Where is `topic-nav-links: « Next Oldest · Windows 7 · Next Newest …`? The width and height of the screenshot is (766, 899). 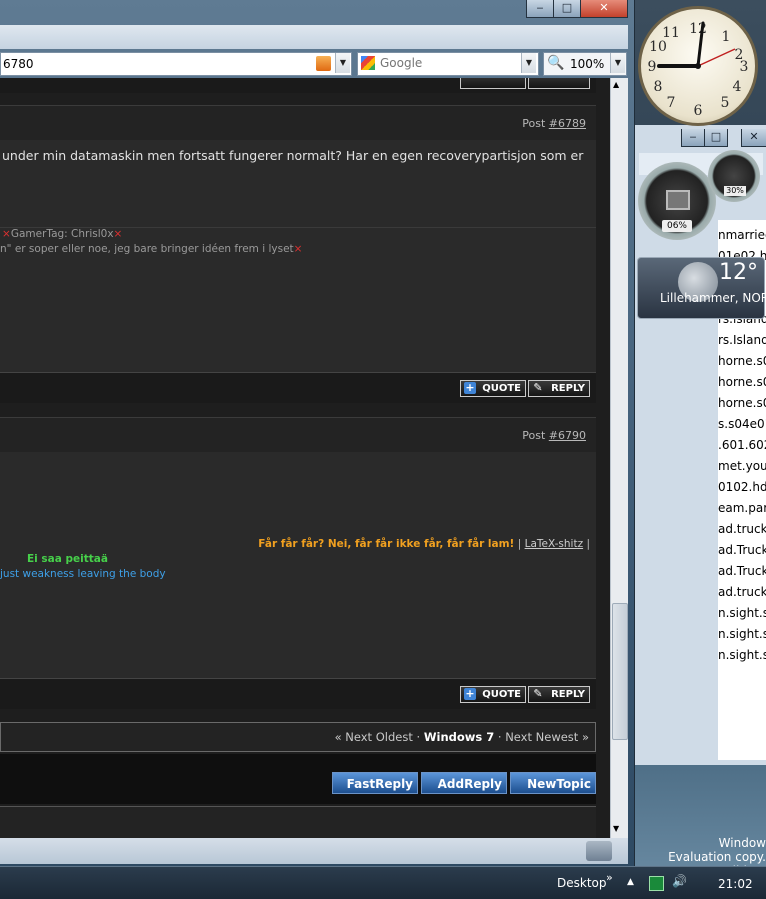 topic-nav-links: « Next Oldest · Windows 7 · Next Newest … is located at coordinates (461, 737).